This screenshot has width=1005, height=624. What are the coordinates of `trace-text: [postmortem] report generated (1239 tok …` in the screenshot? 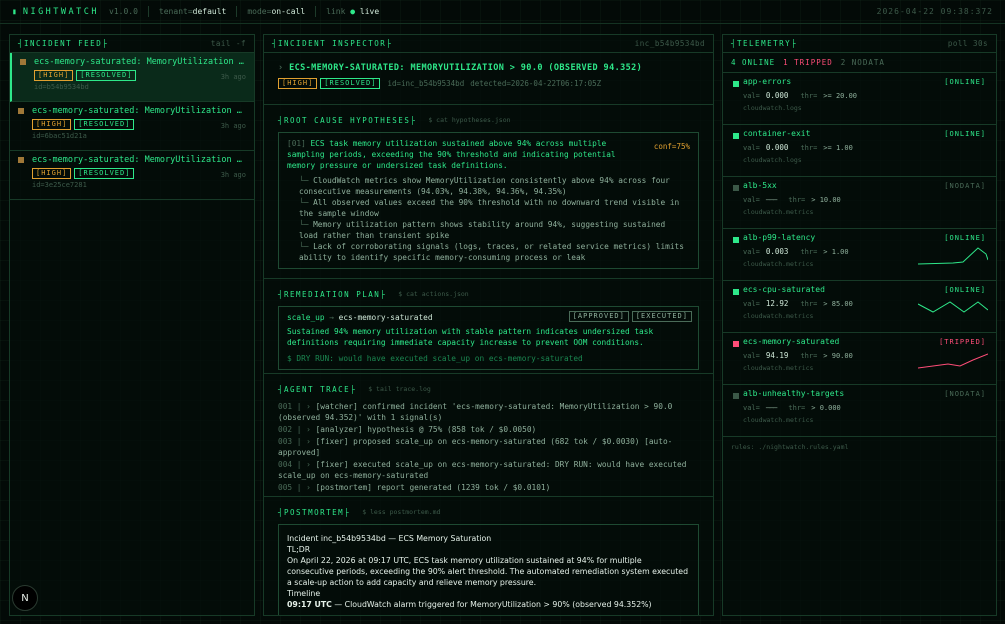 It's located at (433, 487).